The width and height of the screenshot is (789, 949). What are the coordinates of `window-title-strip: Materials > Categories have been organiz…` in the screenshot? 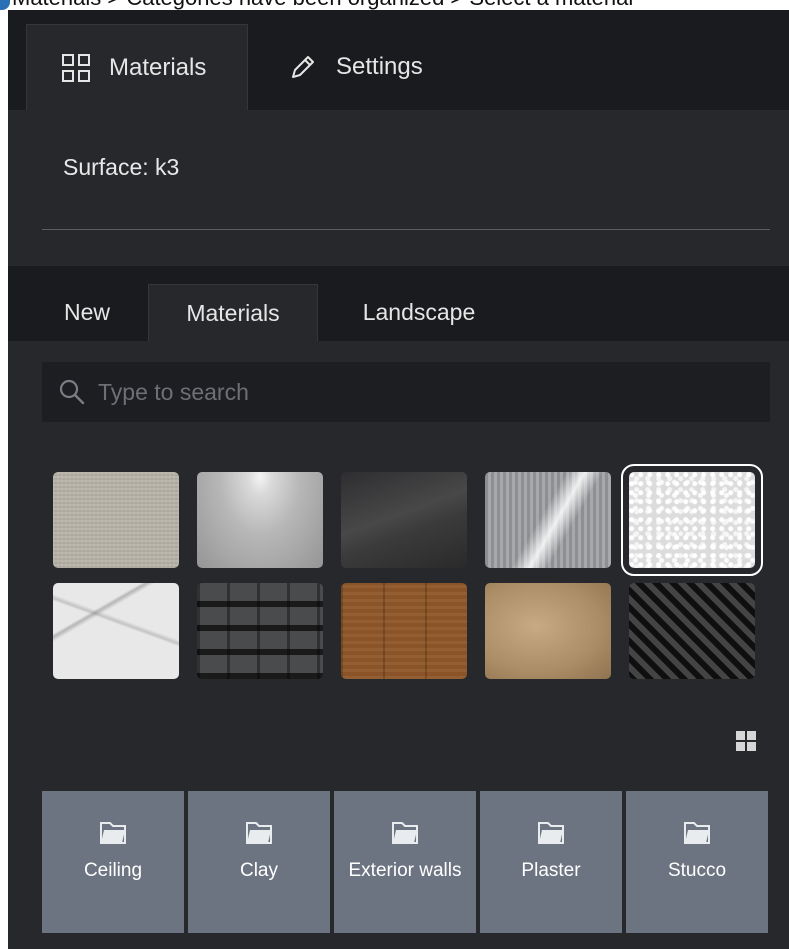 It's located at (394, 5).